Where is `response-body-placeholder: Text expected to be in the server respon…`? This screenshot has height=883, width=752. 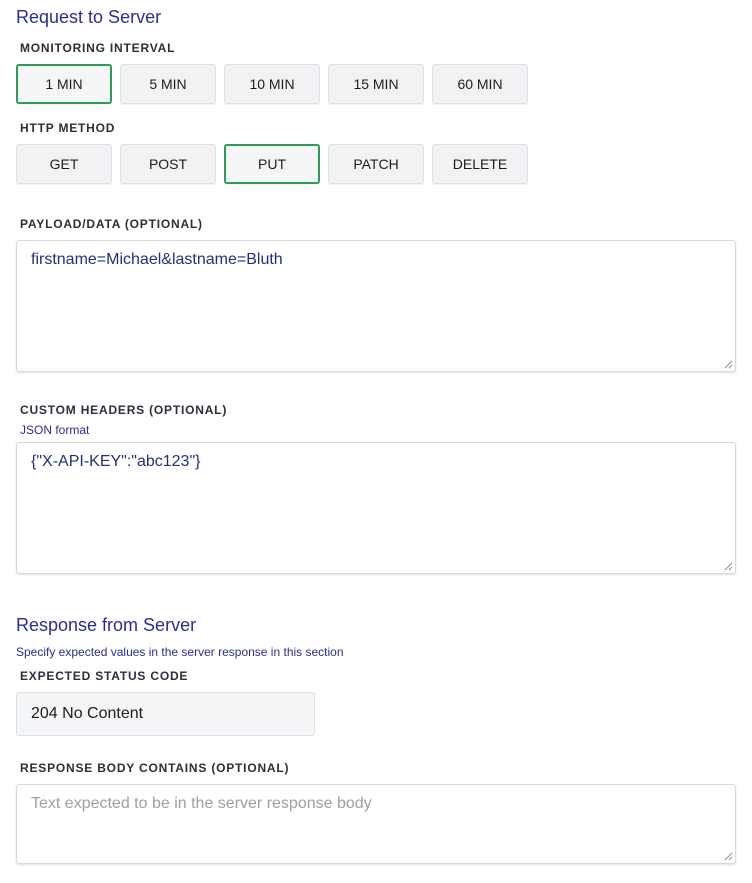 response-body-placeholder: Text expected to be in the server respon… is located at coordinates (201, 803).